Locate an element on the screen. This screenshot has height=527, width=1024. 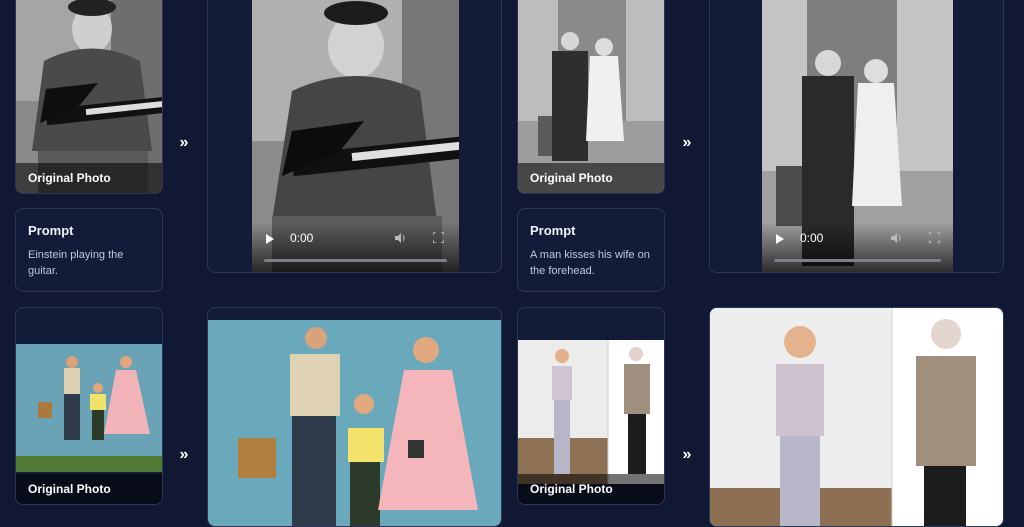
original-photo-card-einstein: Original Photo is located at coordinates (89, 97).